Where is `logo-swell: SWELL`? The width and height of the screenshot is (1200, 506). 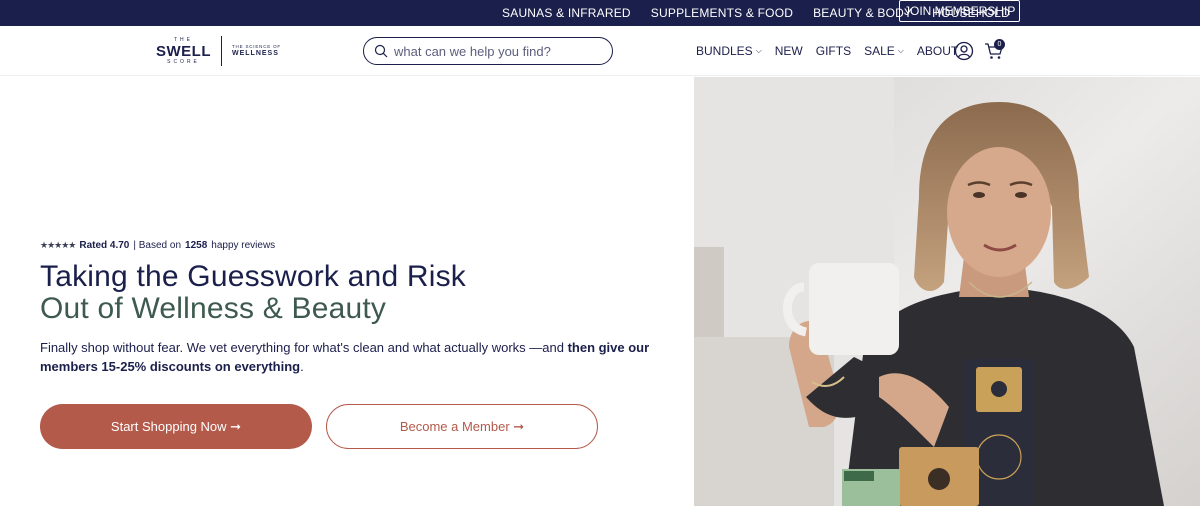 logo-swell: SWELL is located at coordinates (183, 51).